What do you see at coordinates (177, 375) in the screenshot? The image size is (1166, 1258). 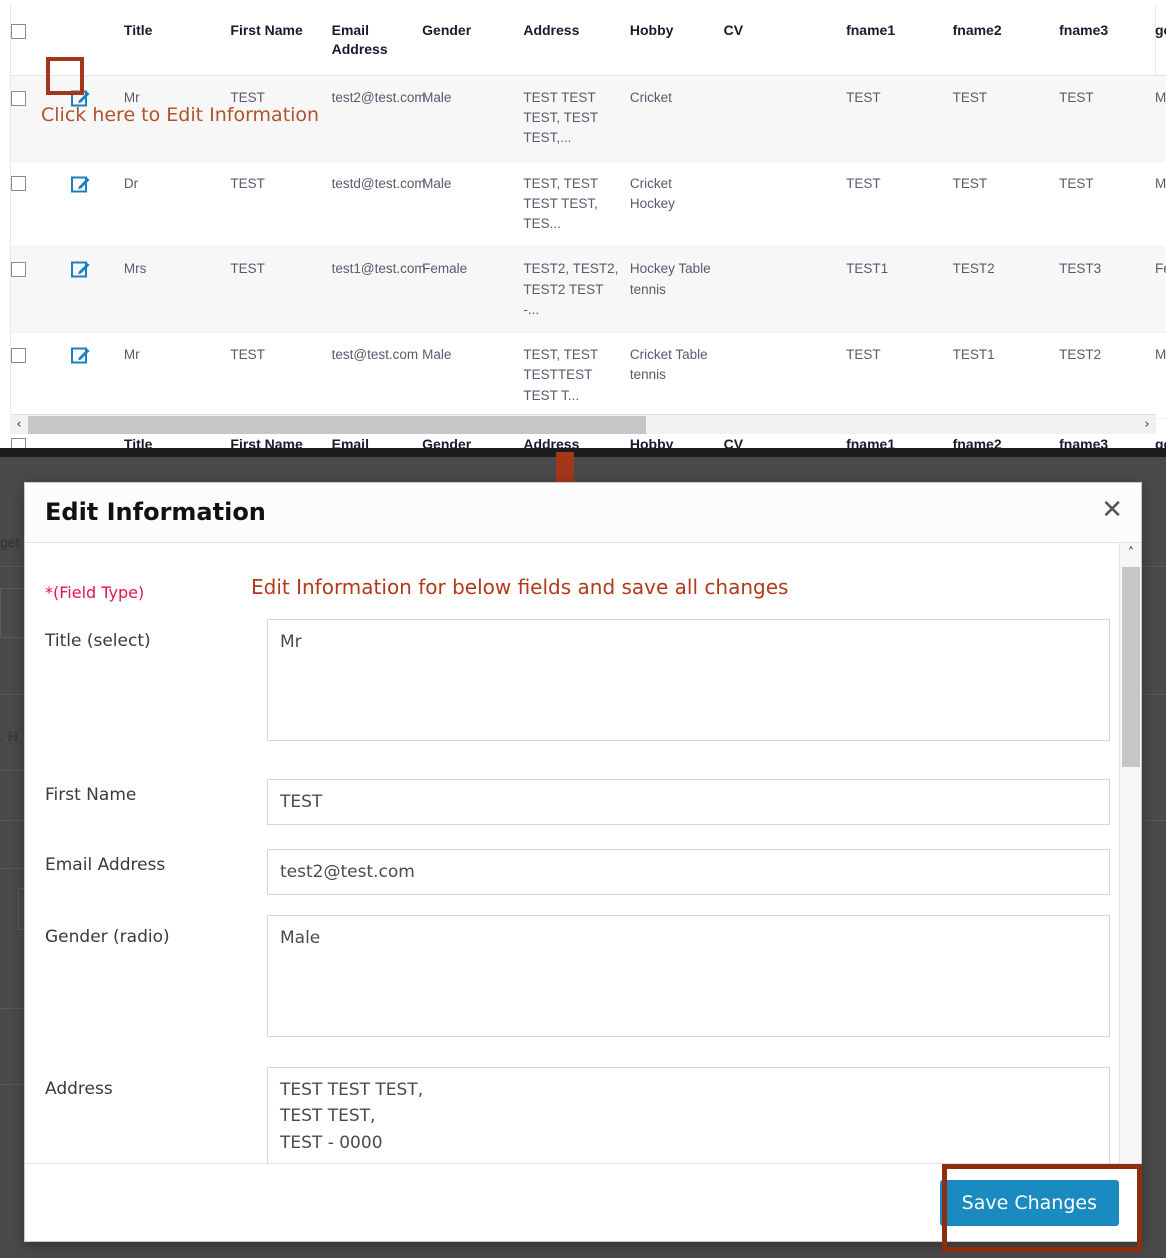 I see `cell-title: Mr` at bounding box center [177, 375].